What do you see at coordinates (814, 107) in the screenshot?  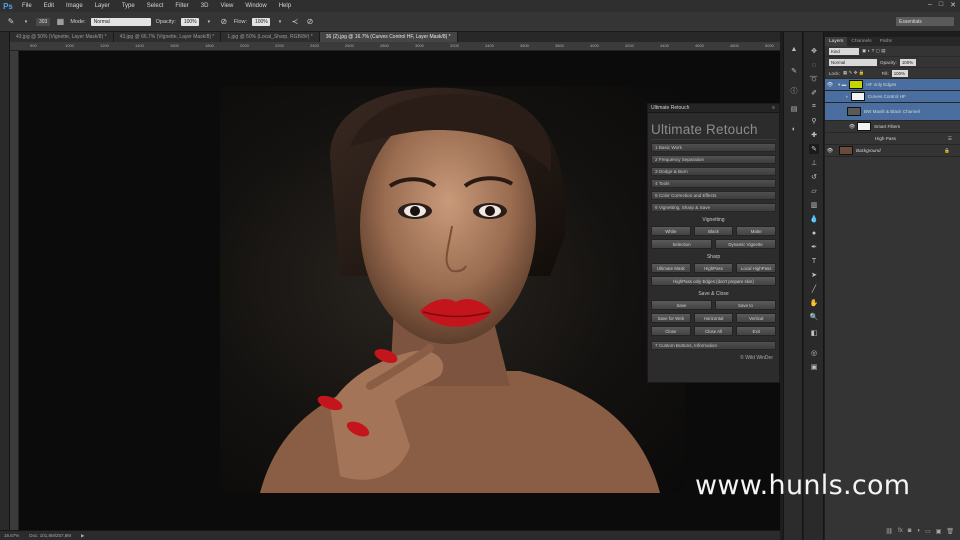 I see `crop-tool-icon: ⌗` at bounding box center [814, 107].